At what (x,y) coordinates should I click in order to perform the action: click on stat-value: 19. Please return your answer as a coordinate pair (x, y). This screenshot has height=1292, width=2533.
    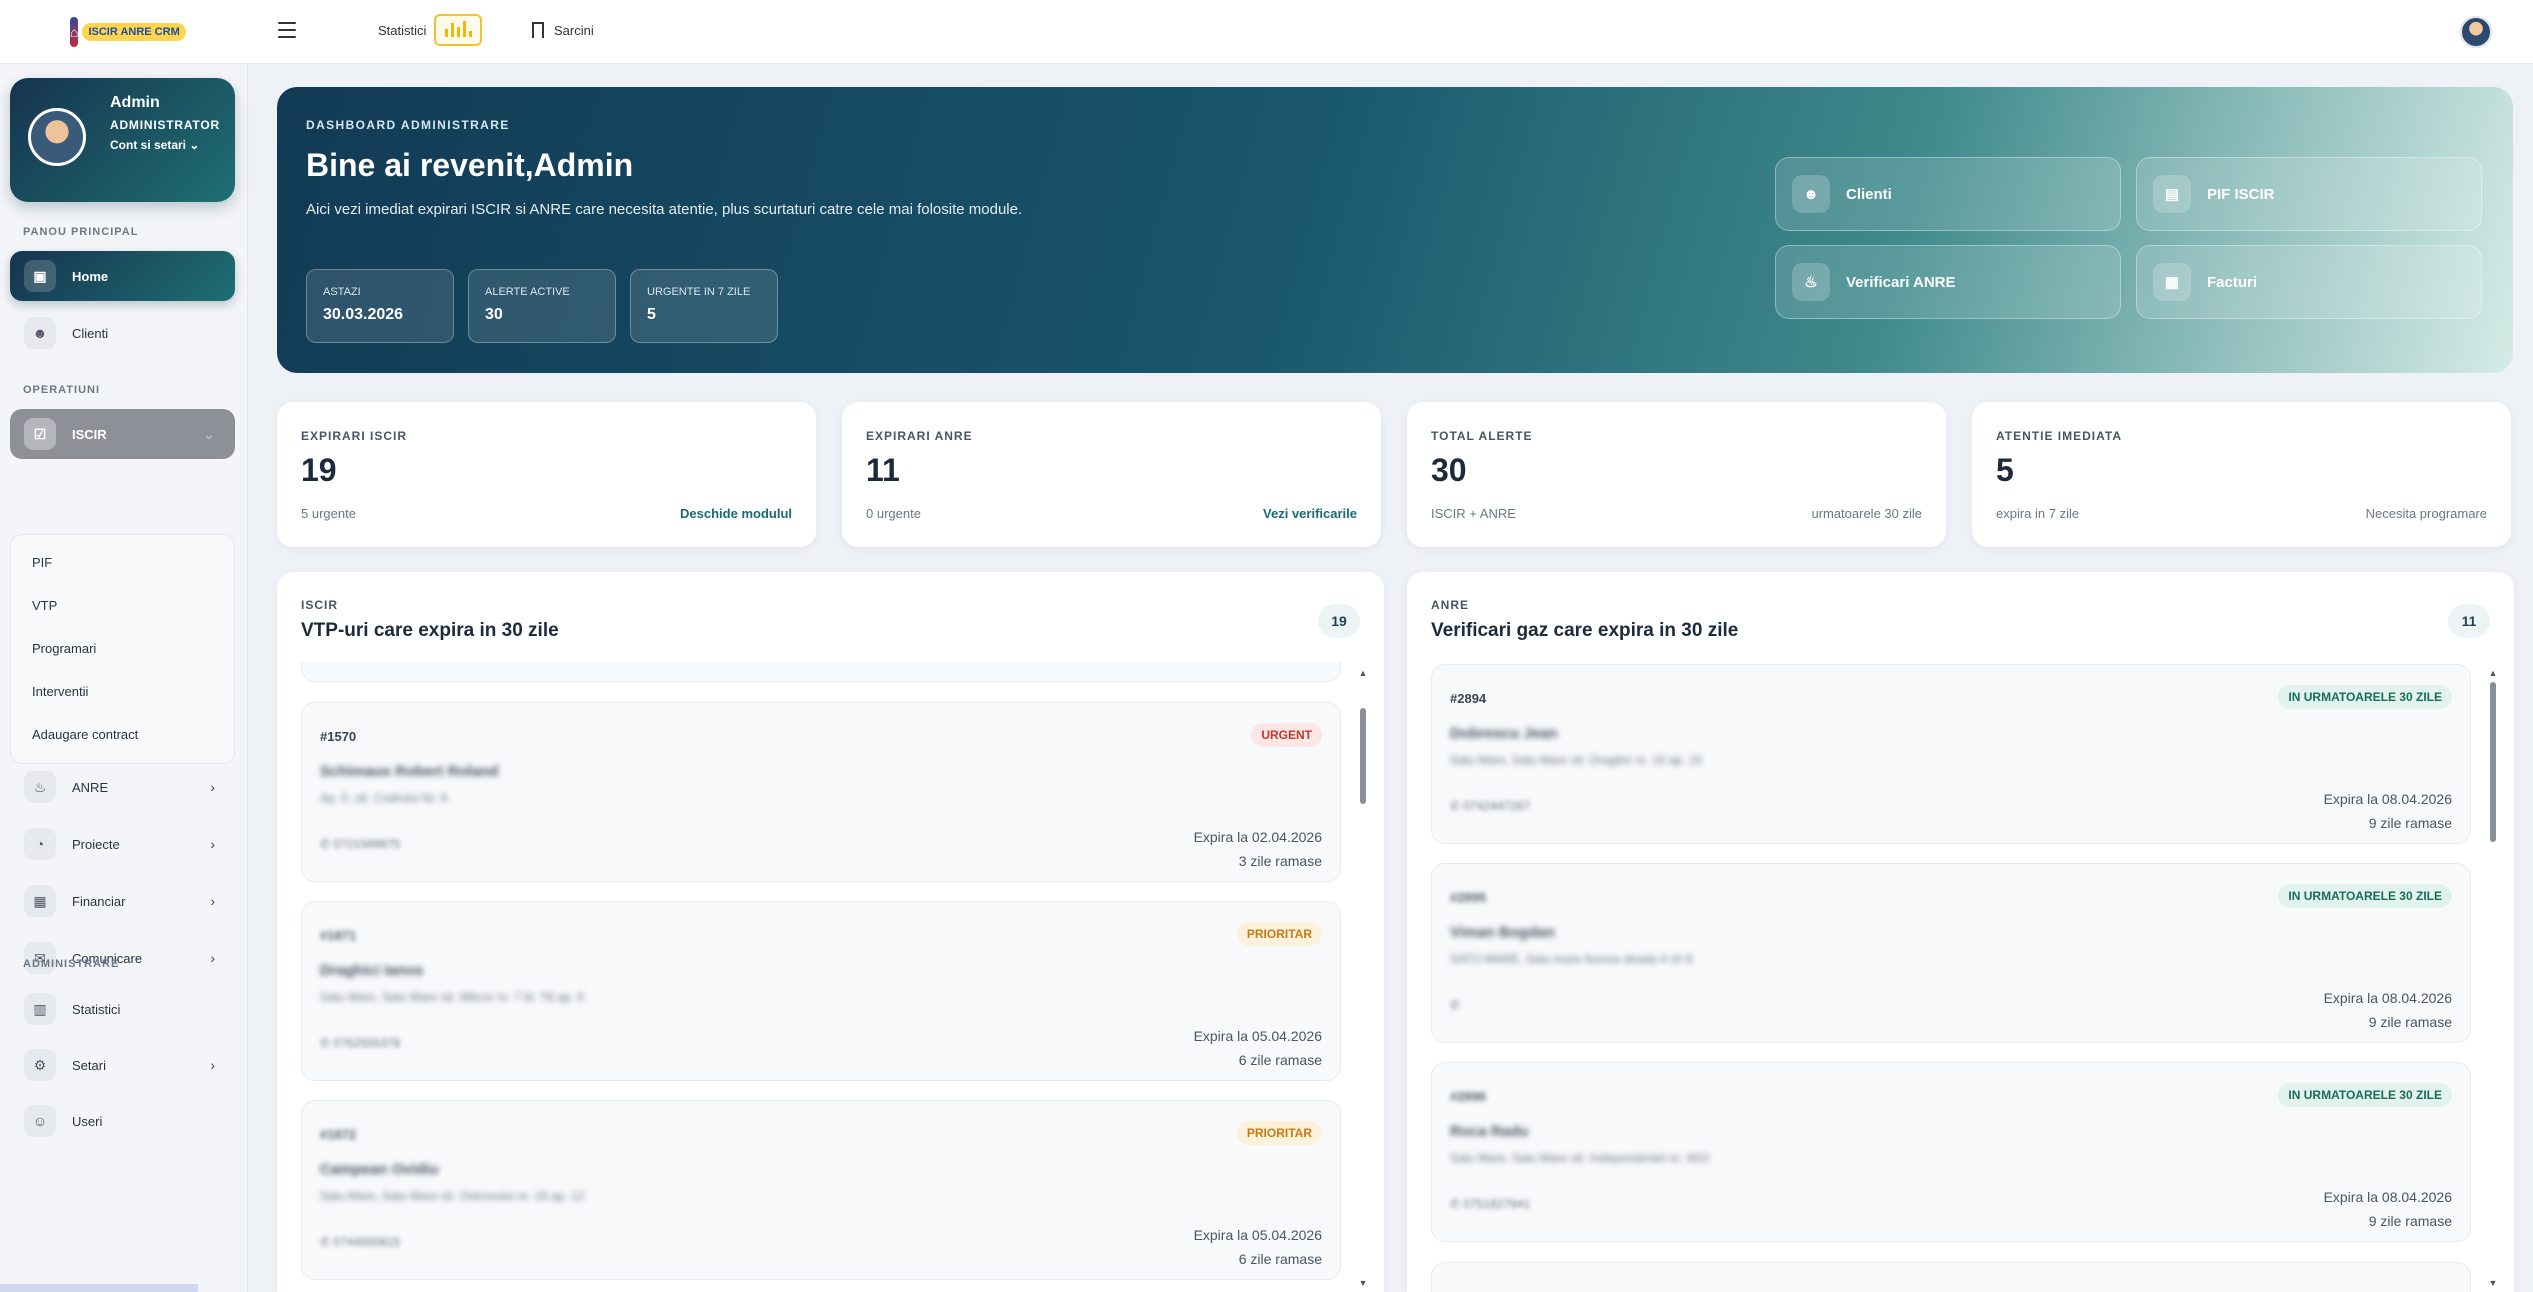
    Looking at the image, I should click on (319, 470).